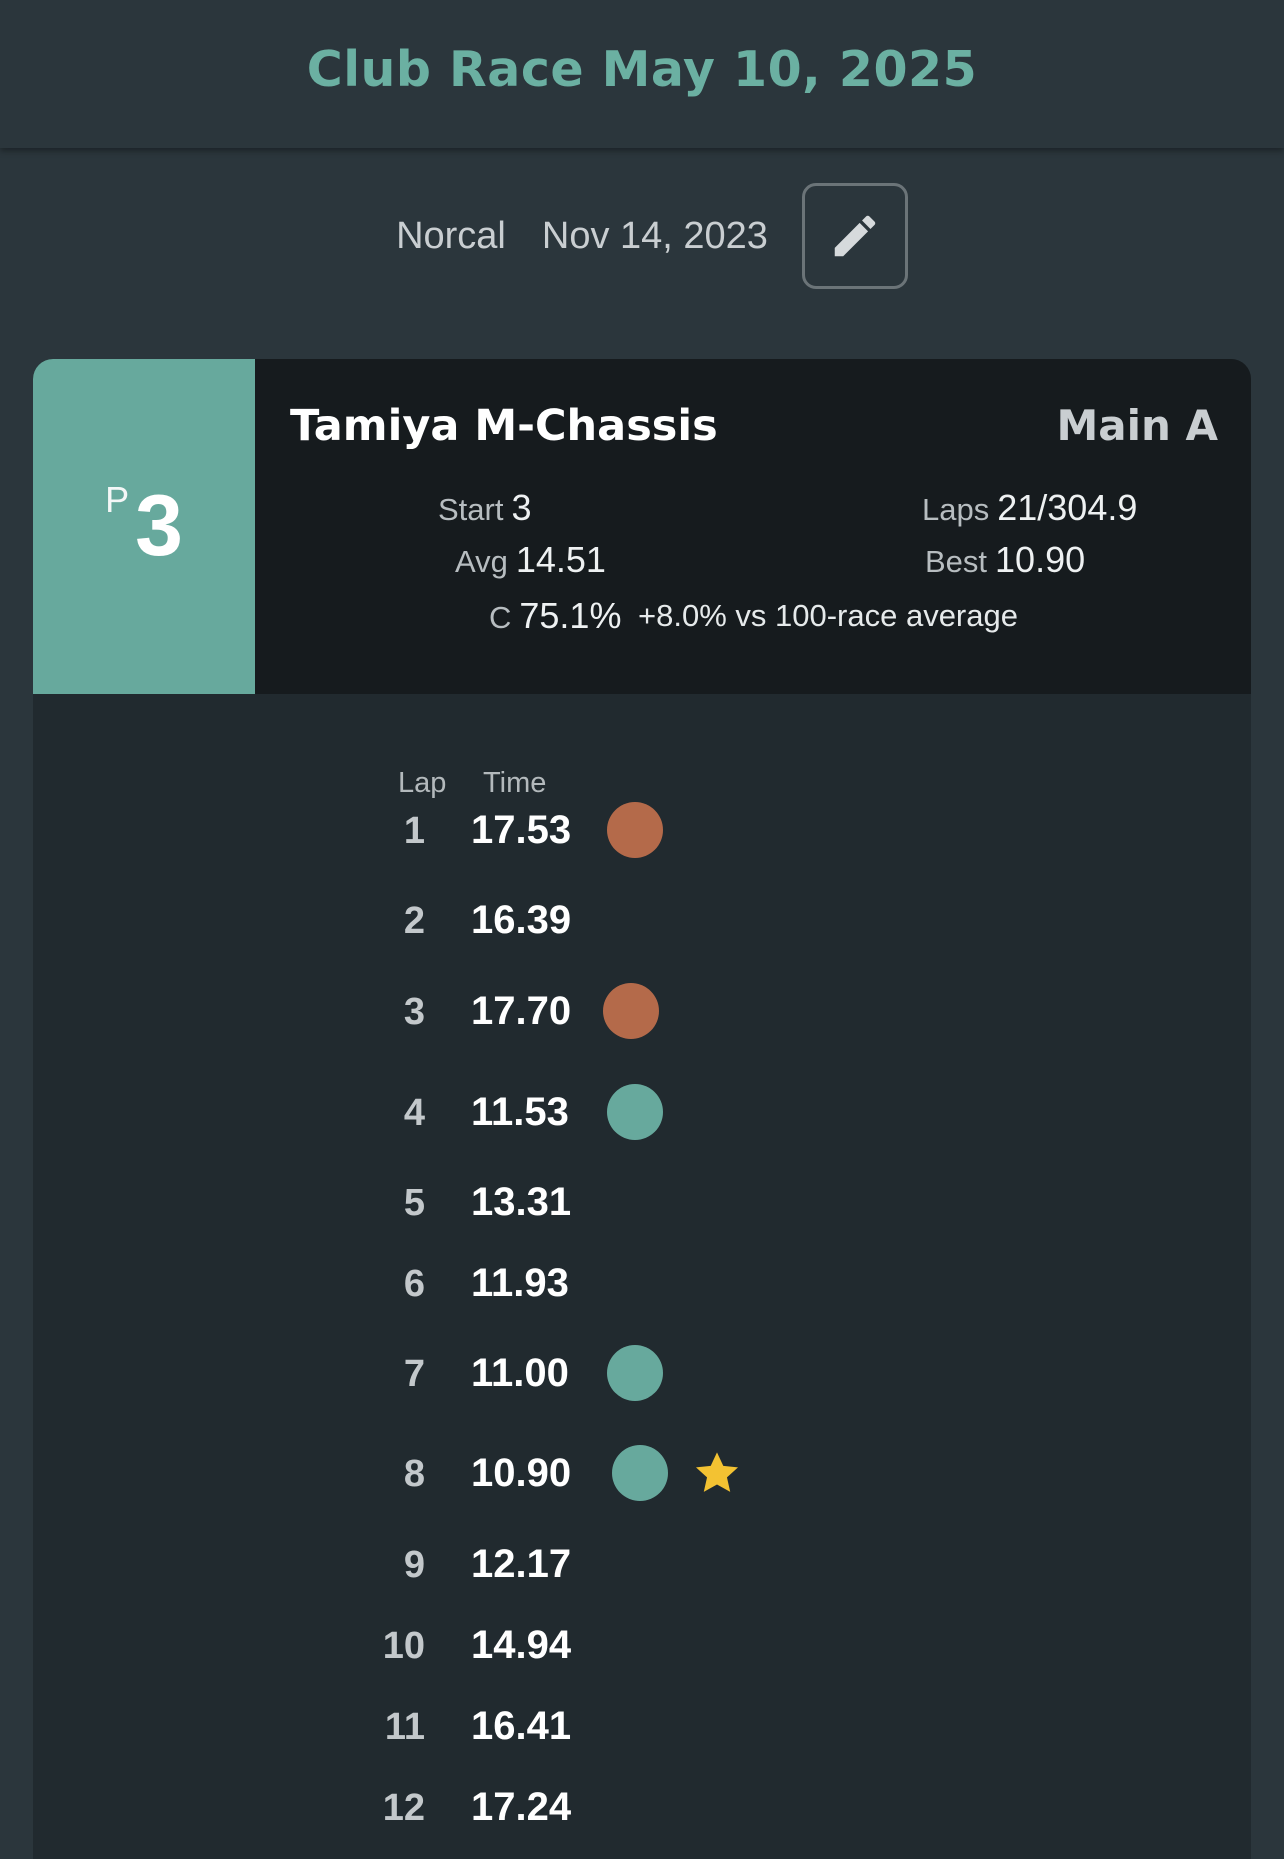 The width and height of the screenshot is (1284, 1859). What do you see at coordinates (521, 1645) in the screenshot?
I see `lap-time: 14.94` at bounding box center [521, 1645].